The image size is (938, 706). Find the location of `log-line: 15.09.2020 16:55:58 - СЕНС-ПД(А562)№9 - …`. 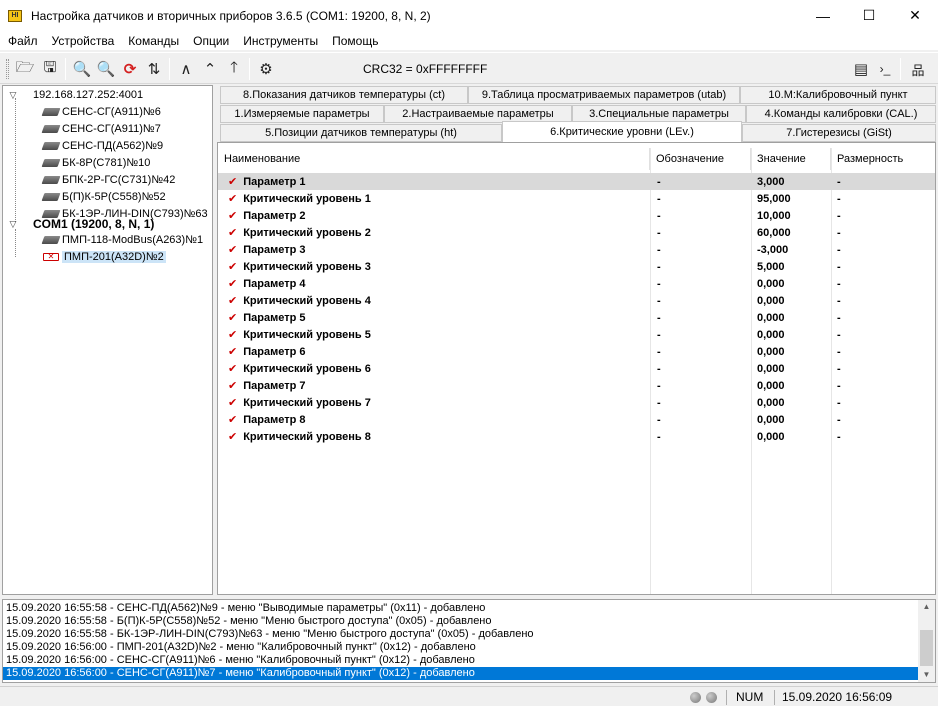

log-line: 15.09.2020 16:55:58 - СЕНС-ПД(А562)№9 - … is located at coordinates (460, 608).